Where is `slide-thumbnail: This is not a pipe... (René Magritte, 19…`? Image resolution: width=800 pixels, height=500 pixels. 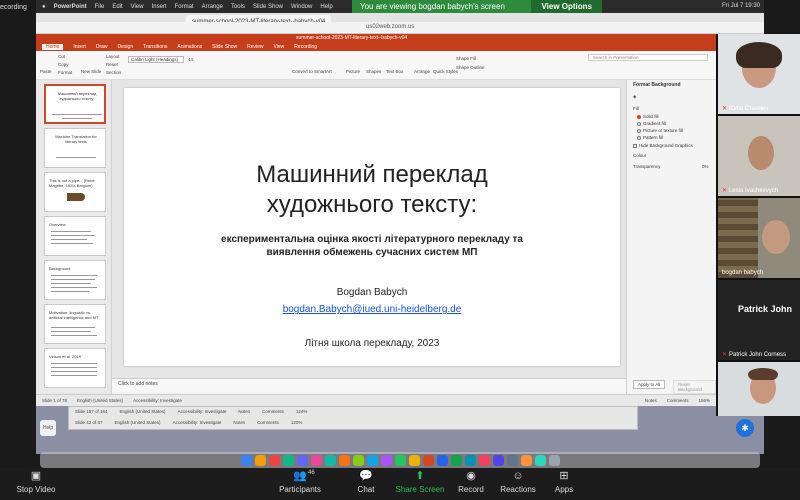
slide-thumbnail: This is not a pipe... (René Magritte, 19… is located at coordinates (75, 192).